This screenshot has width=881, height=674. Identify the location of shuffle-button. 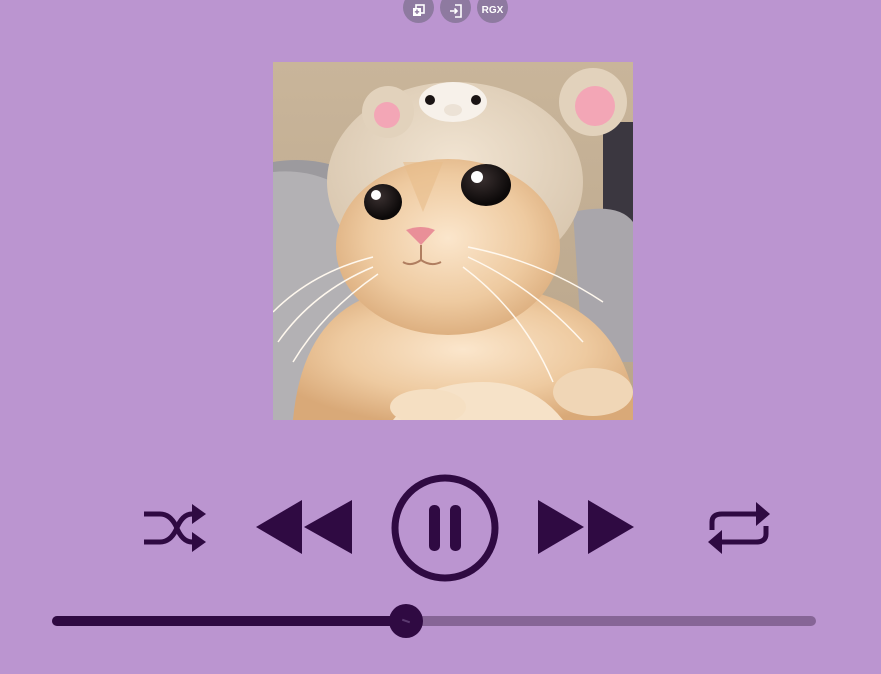
(174, 528).